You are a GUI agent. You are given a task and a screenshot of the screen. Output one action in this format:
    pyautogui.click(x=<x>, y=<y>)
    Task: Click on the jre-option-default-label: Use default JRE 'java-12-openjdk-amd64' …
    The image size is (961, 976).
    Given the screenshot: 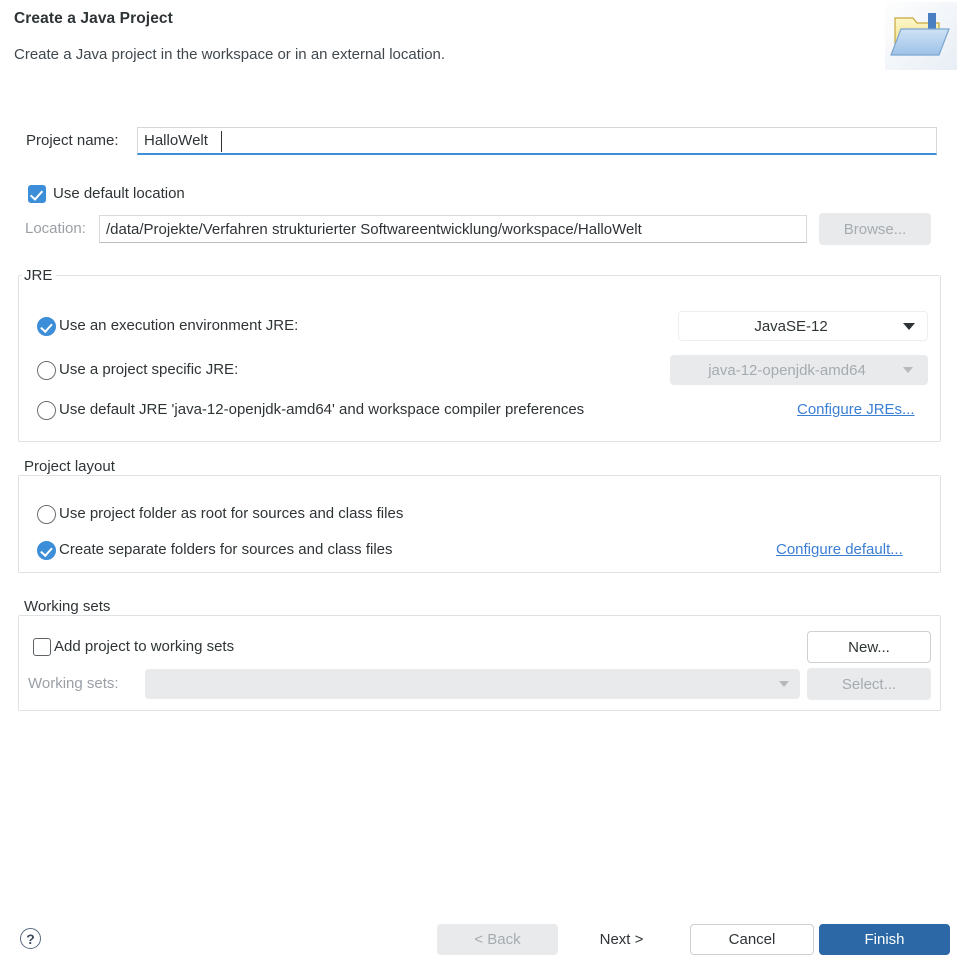 What is the action you would take?
    pyautogui.click(x=322, y=409)
    